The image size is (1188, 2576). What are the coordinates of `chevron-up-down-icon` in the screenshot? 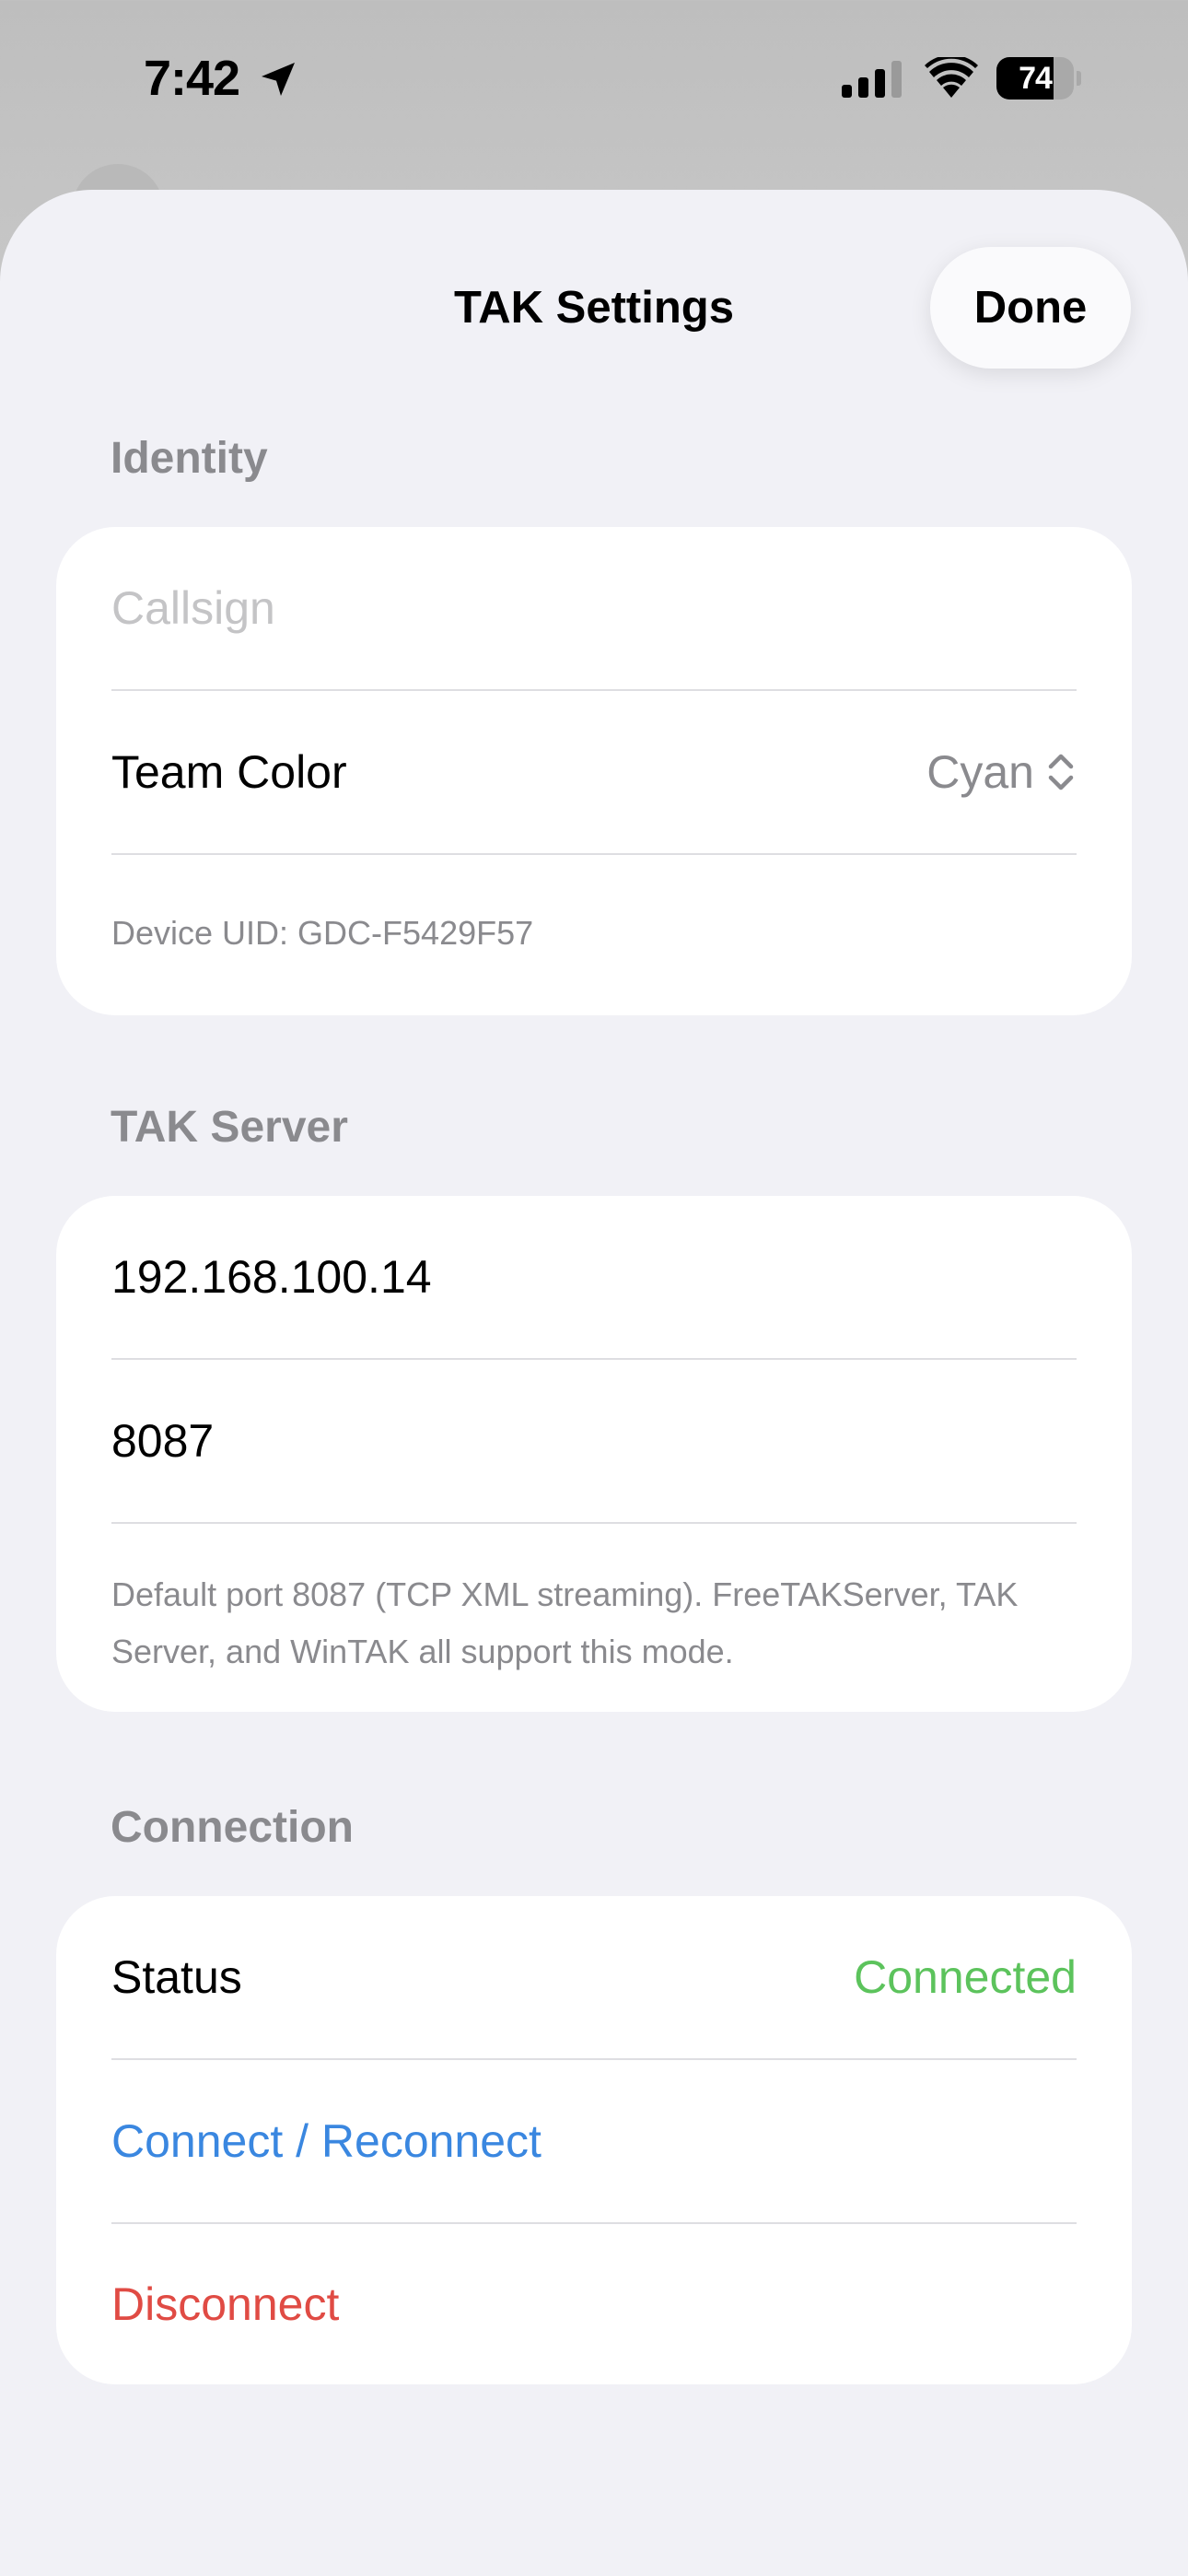 It's located at (1061, 772).